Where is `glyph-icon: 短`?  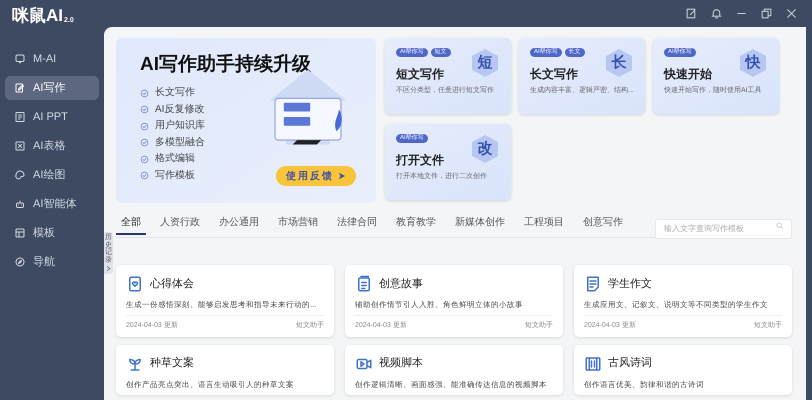
glyph-icon: 短 is located at coordinates (485, 63).